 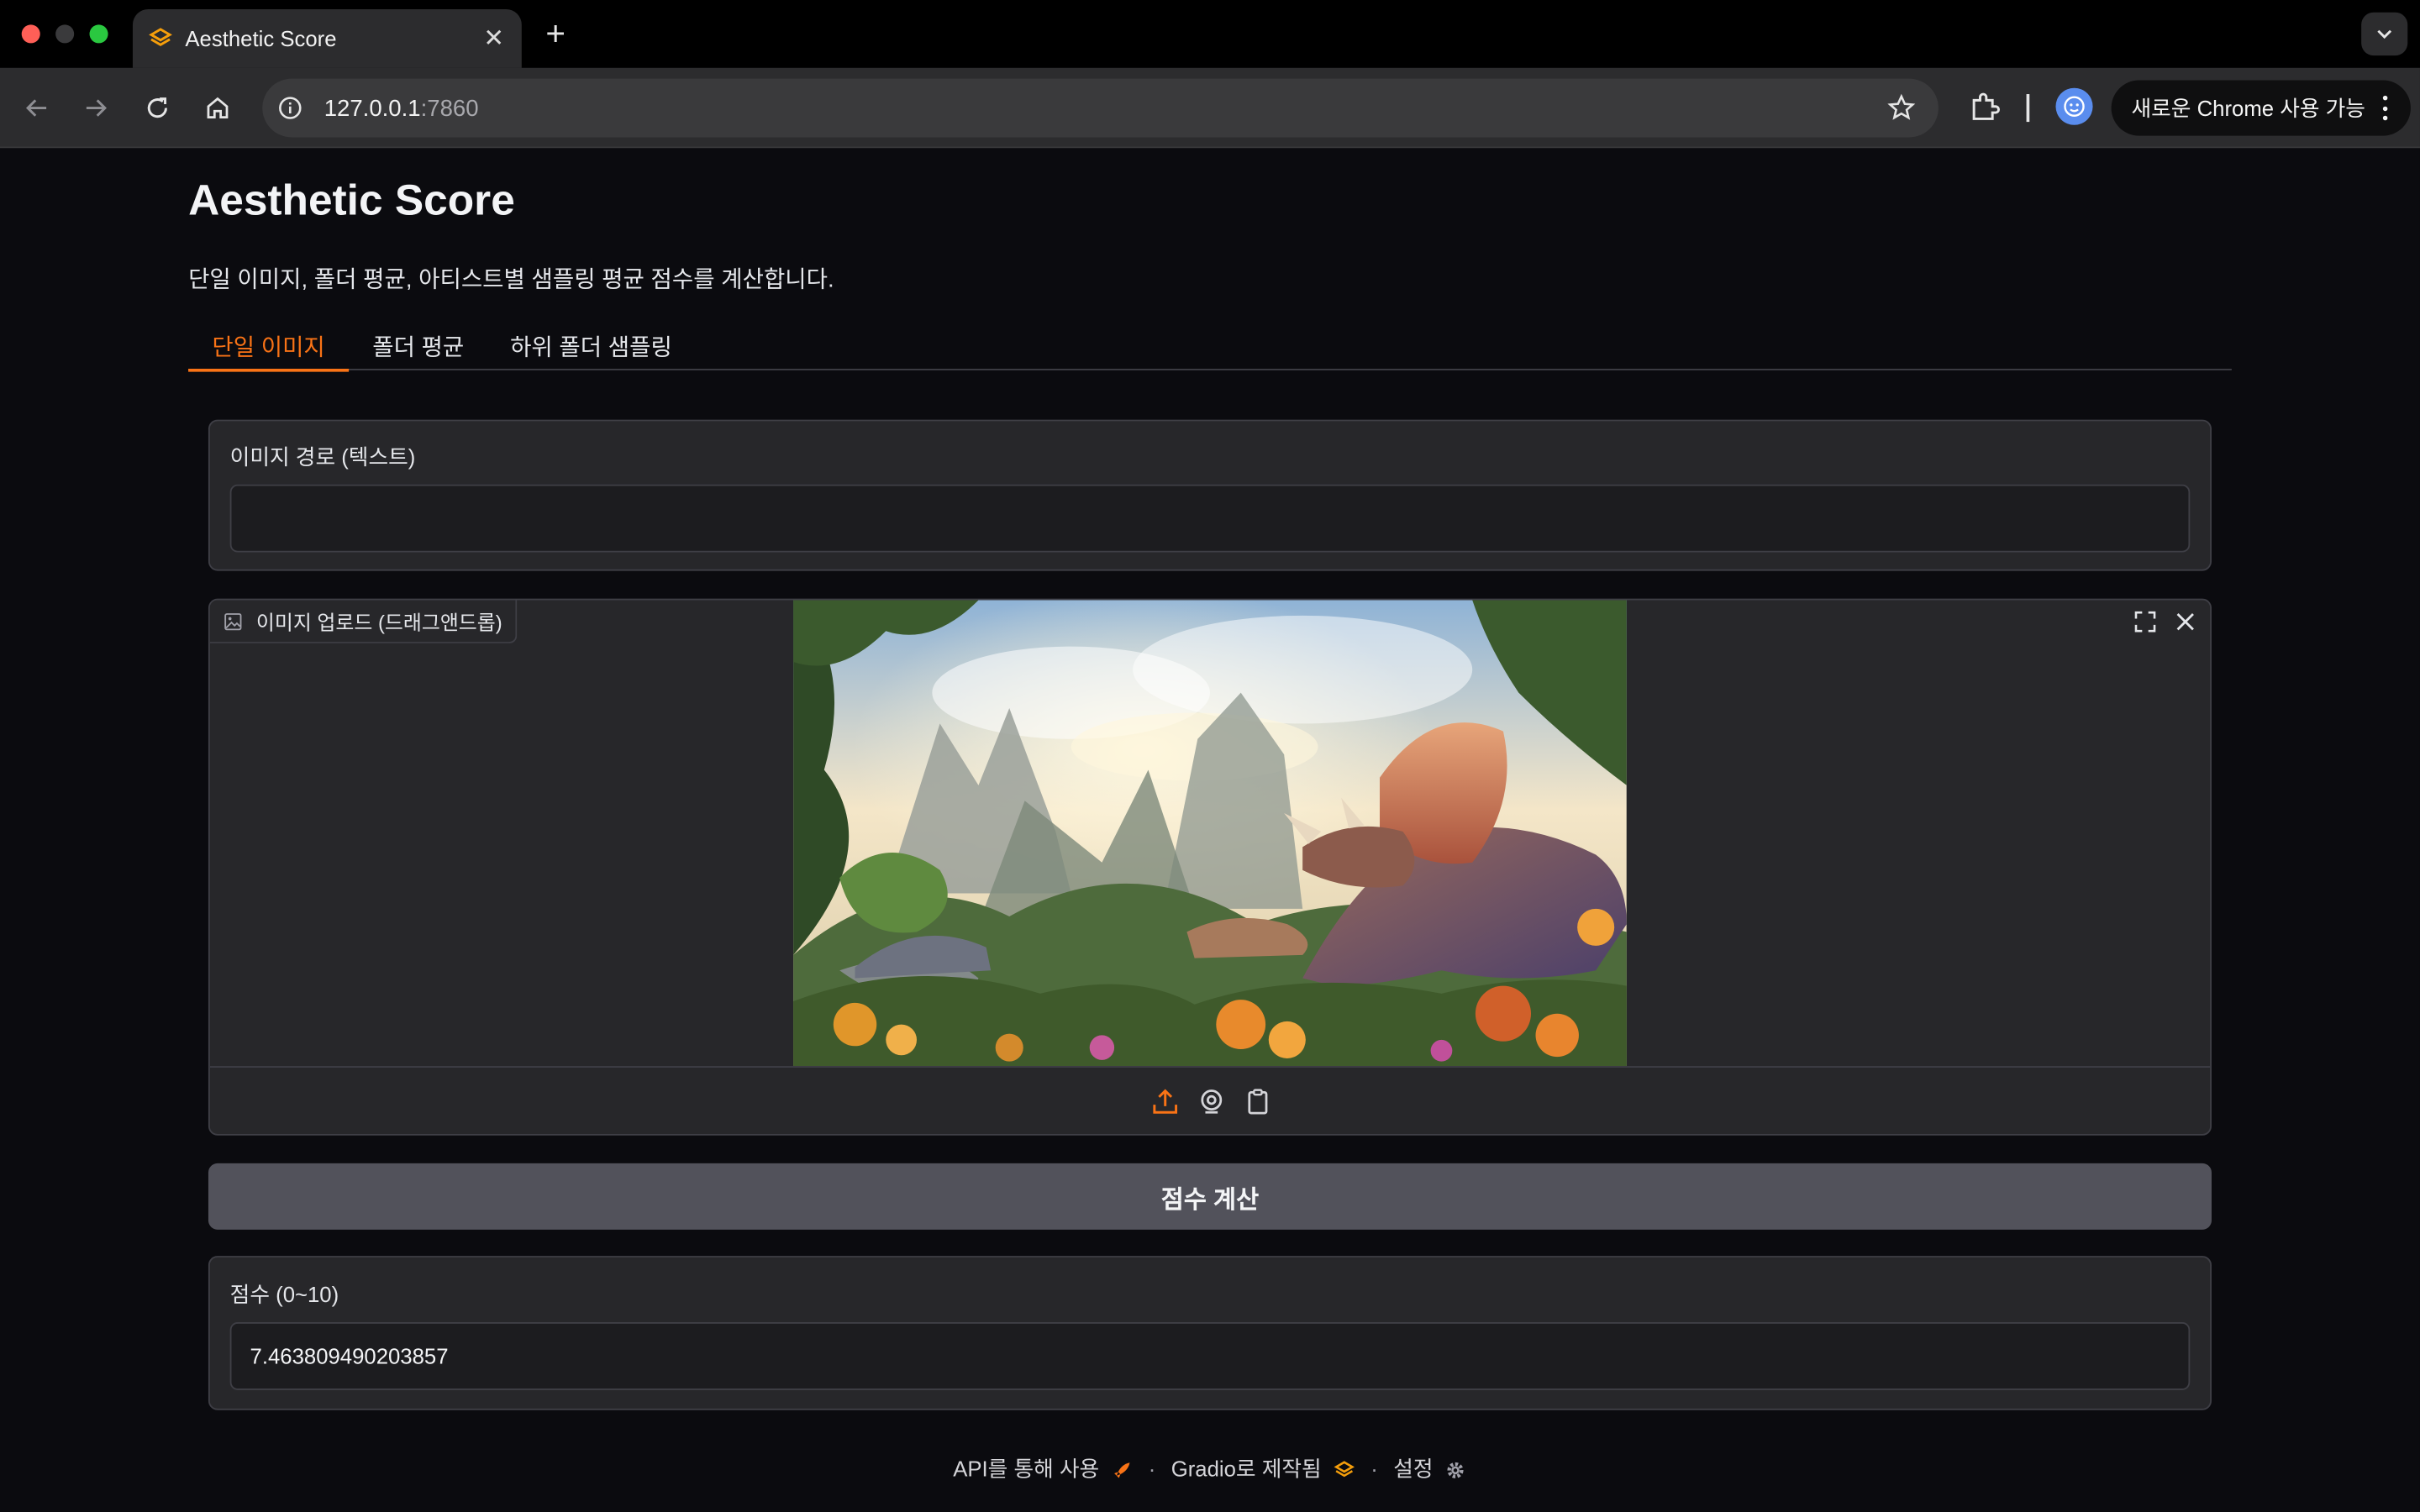 What do you see at coordinates (555, 33) in the screenshot?
I see `plus-icon: +` at bounding box center [555, 33].